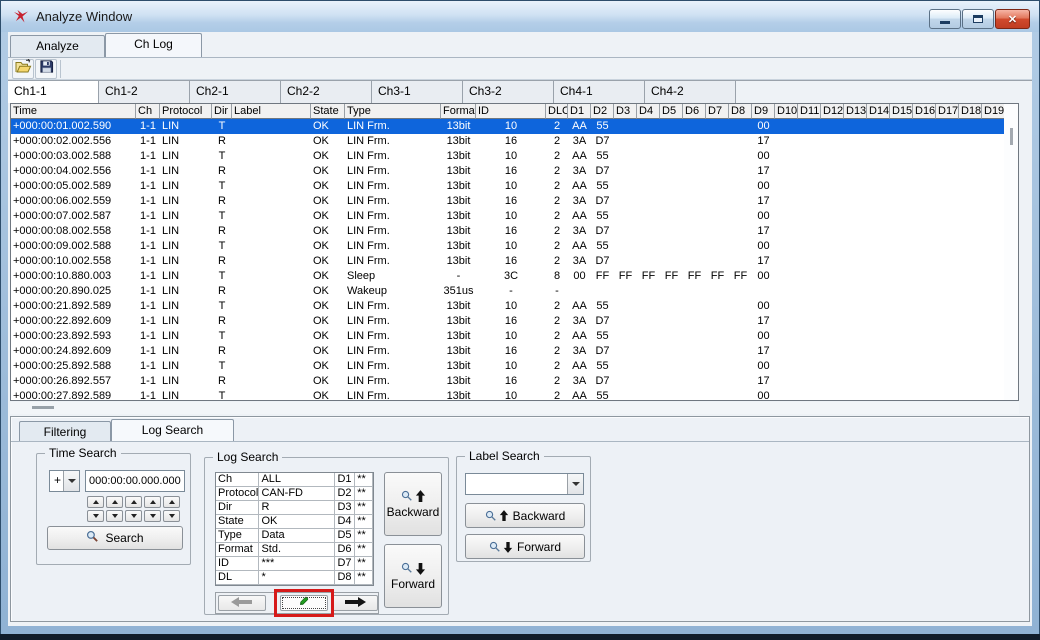  Describe the element at coordinates (222, 111) in the screenshot. I see `column-header-dir: Dir` at that location.